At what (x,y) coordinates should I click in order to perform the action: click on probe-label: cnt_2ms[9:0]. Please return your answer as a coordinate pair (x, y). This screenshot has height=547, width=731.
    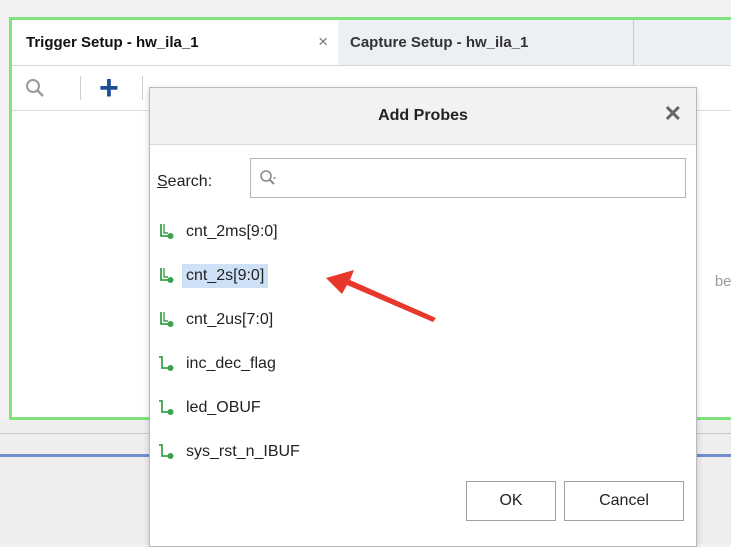
    Looking at the image, I should click on (232, 231).